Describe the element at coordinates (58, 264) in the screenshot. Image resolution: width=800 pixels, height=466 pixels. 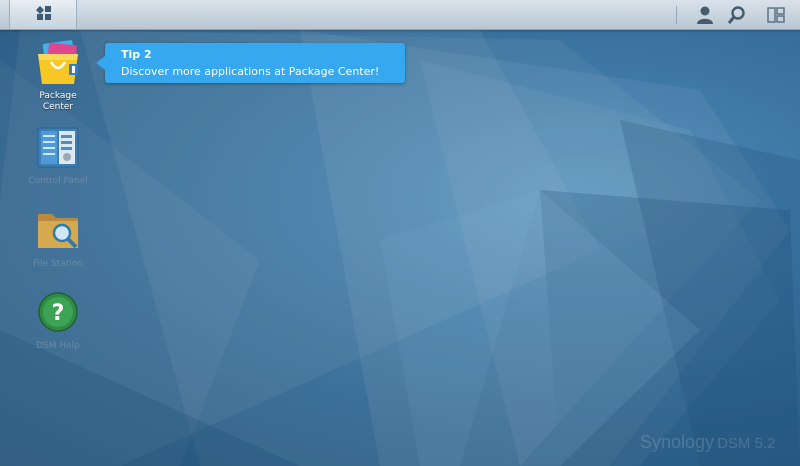
I see `desktop-icon-label: File Station` at that location.